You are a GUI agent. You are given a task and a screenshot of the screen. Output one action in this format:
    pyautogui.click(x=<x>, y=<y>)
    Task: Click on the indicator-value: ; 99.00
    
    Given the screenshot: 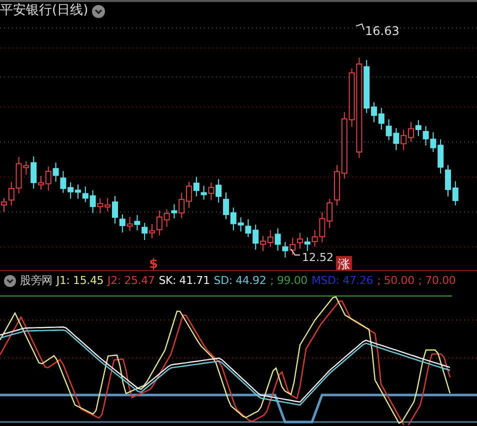 What is the action you would take?
    pyautogui.click(x=289, y=281)
    